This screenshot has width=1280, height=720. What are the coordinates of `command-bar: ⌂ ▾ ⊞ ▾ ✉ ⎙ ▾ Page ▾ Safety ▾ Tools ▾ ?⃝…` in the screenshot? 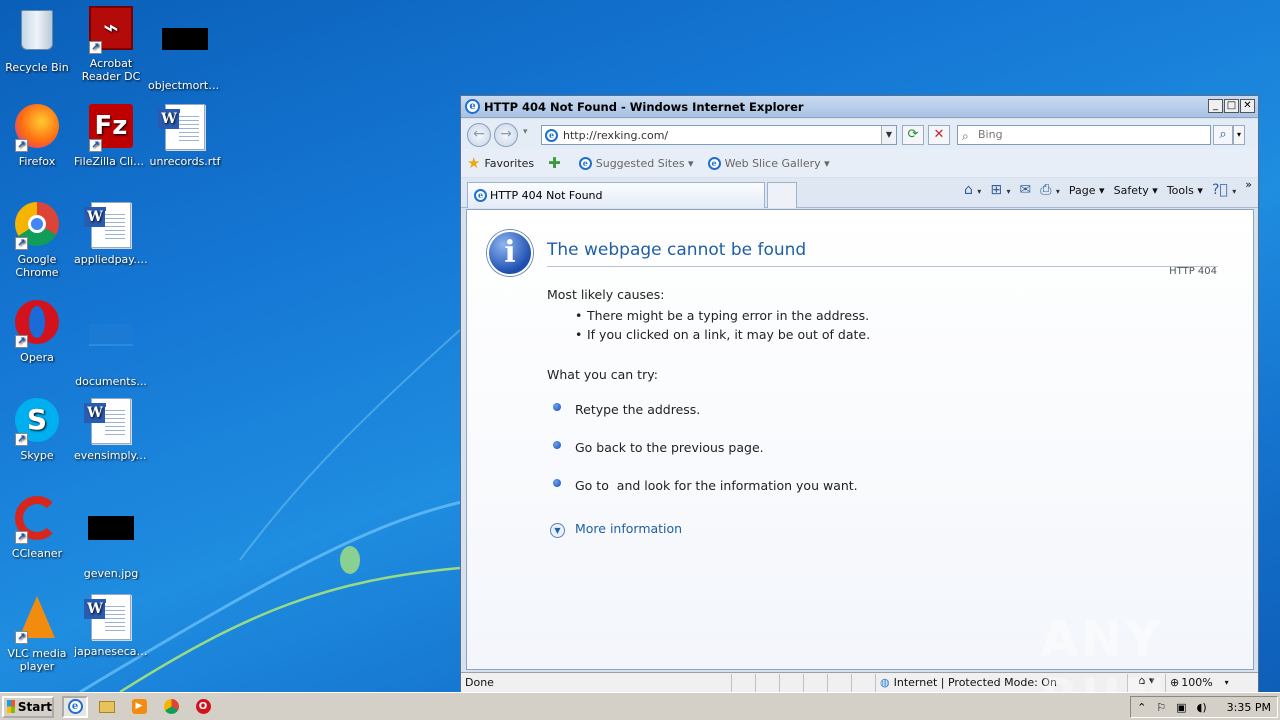 It's located at (1108, 188).